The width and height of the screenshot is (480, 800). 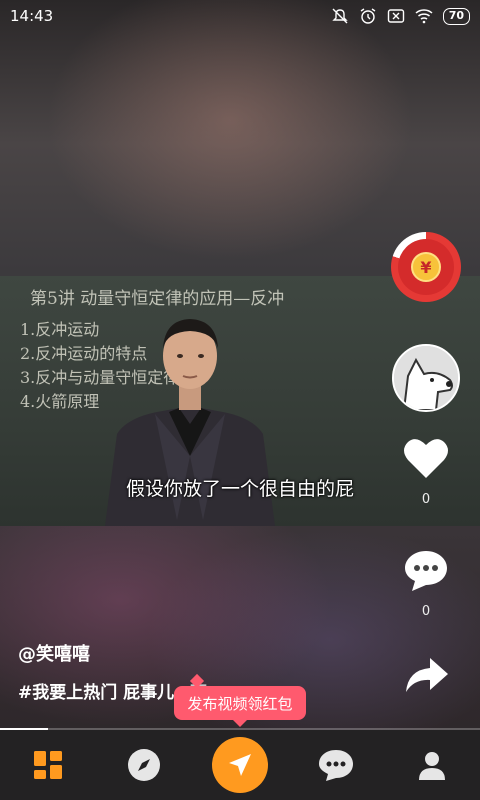 I want to click on reward-coin-button: ¥, so click(x=426, y=268).